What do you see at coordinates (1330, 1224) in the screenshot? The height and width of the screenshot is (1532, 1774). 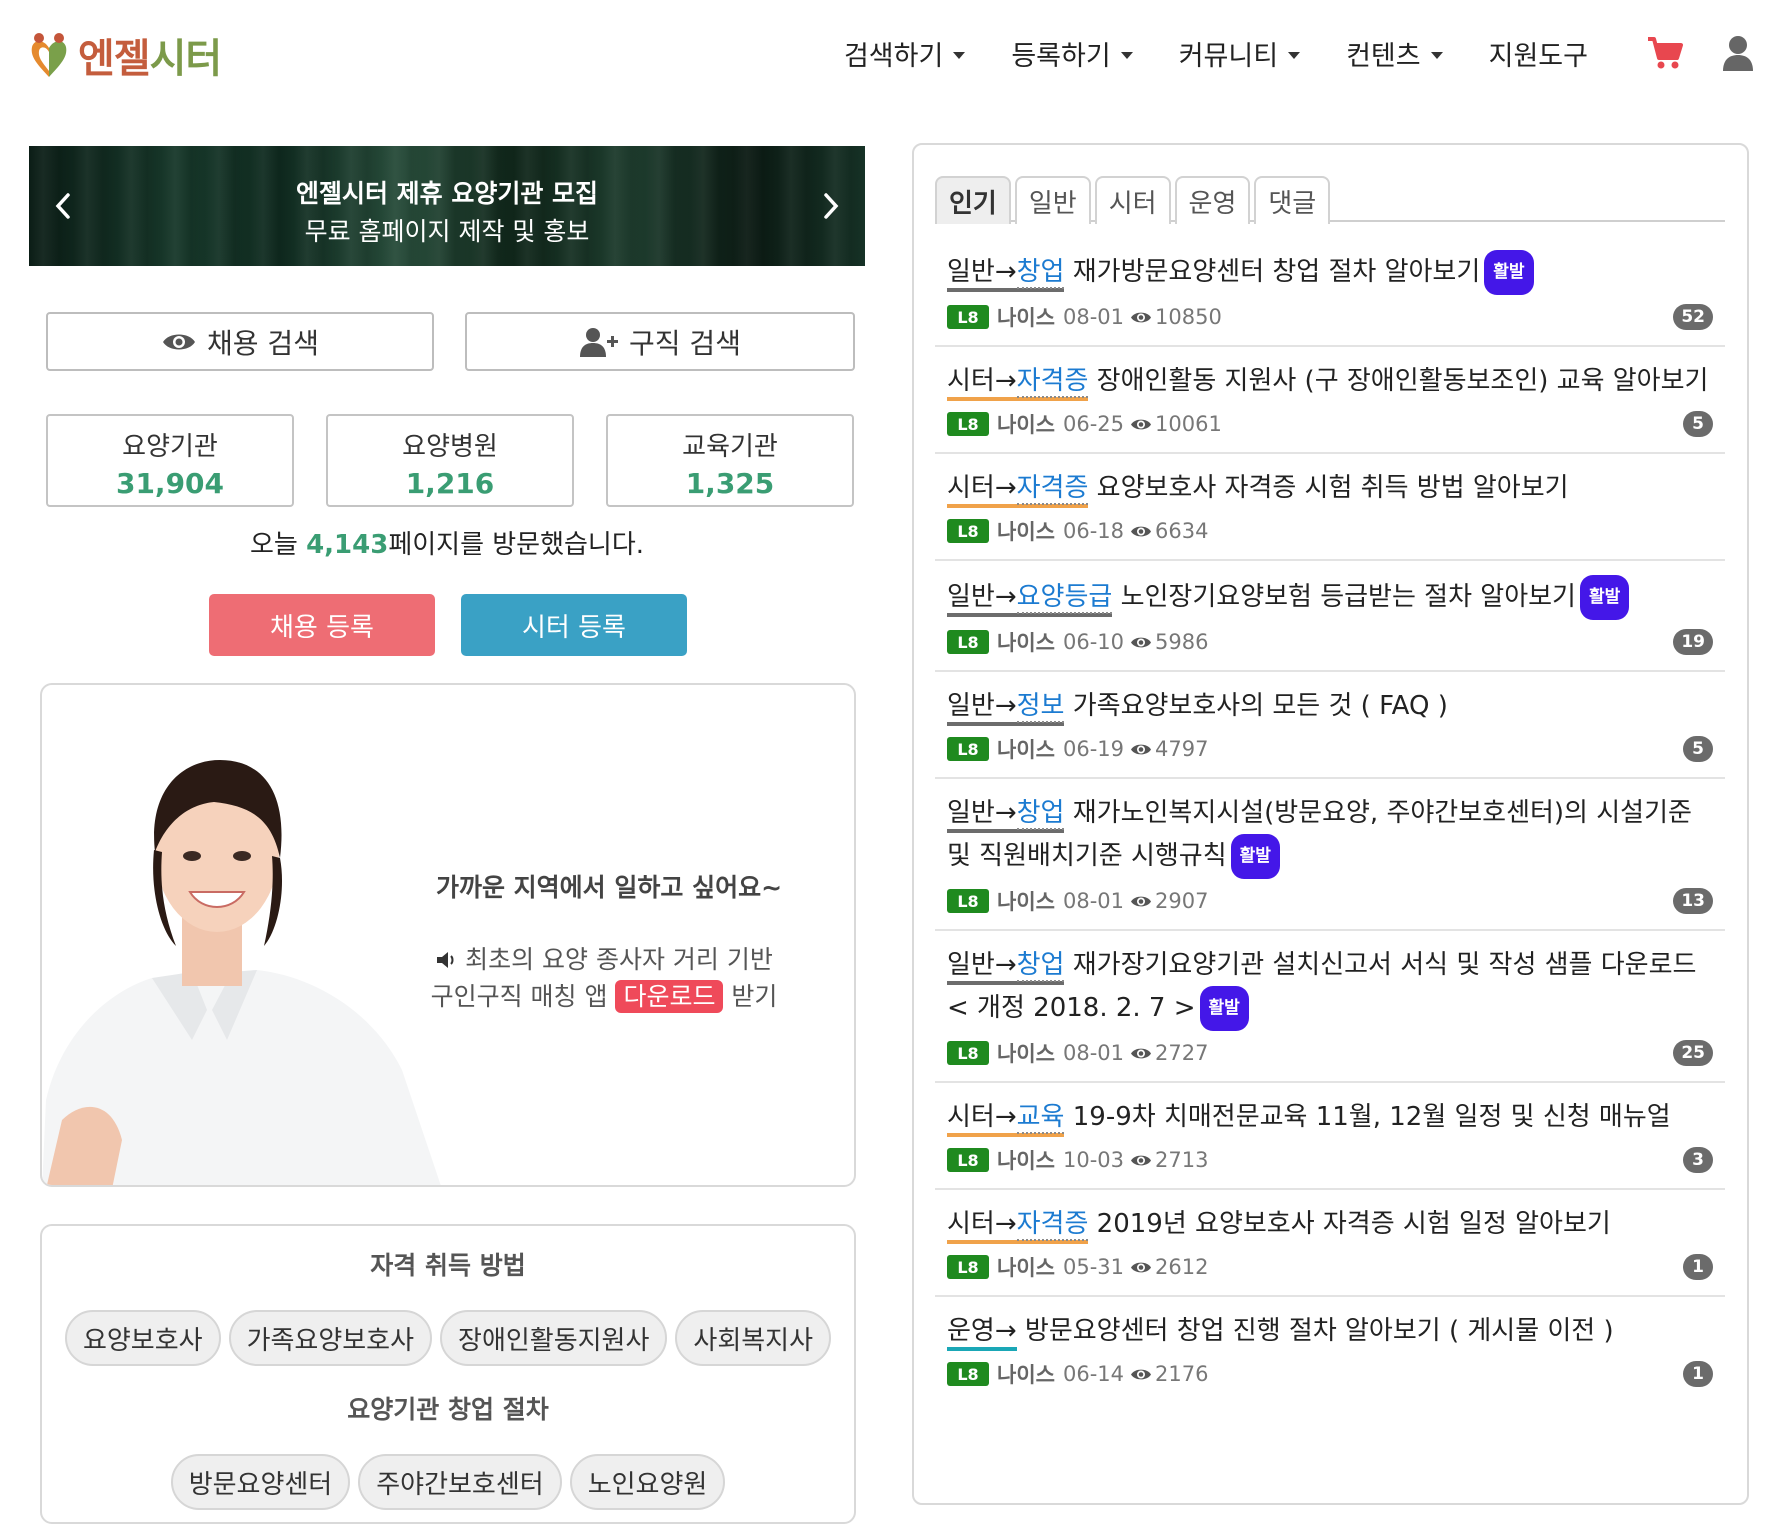 I see `post-title: 시터→자격증 2019년 요양보호사 자격증 시험 일정 알아보기` at bounding box center [1330, 1224].